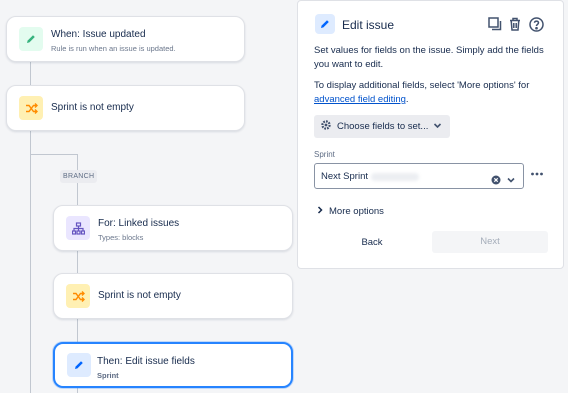  What do you see at coordinates (344, 176) in the screenshot?
I see `sprint-select-value: Next Sprint` at bounding box center [344, 176].